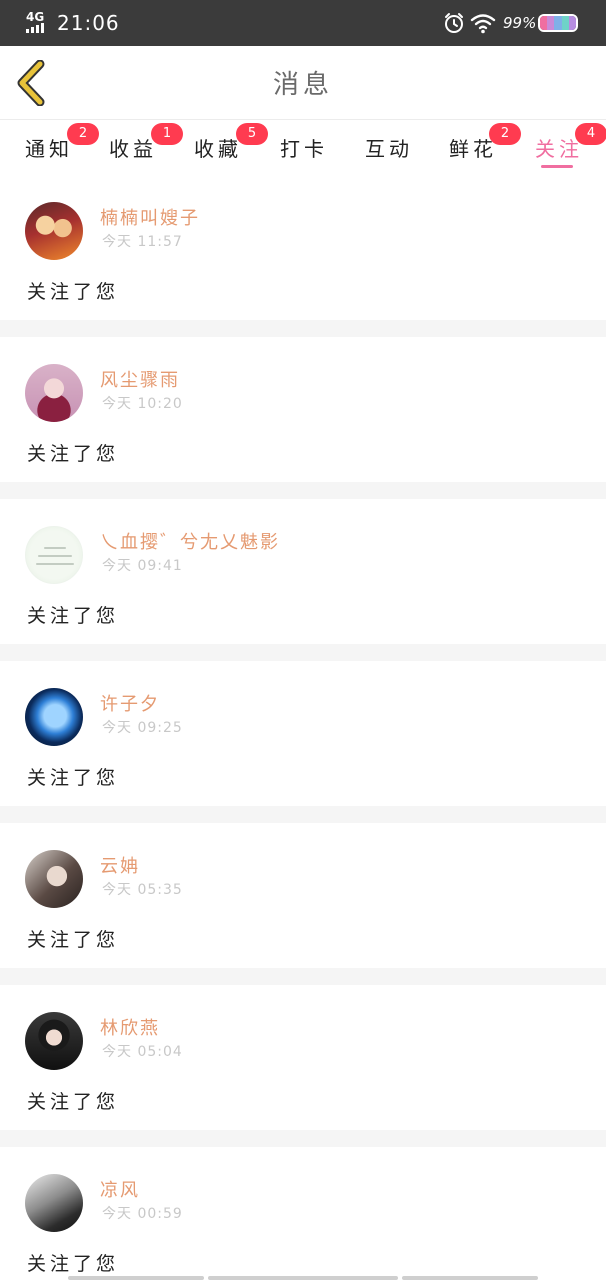 The image size is (606, 1280). What do you see at coordinates (303, 733) in the screenshot?
I see `list-item: 许子夕 今天 09:25 关注了您` at bounding box center [303, 733].